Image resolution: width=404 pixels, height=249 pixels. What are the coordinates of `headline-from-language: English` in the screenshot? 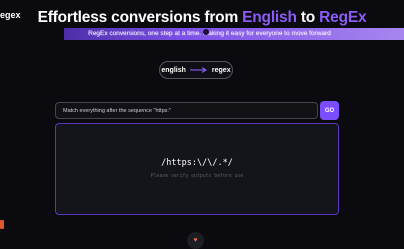 It's located at (269, 17).